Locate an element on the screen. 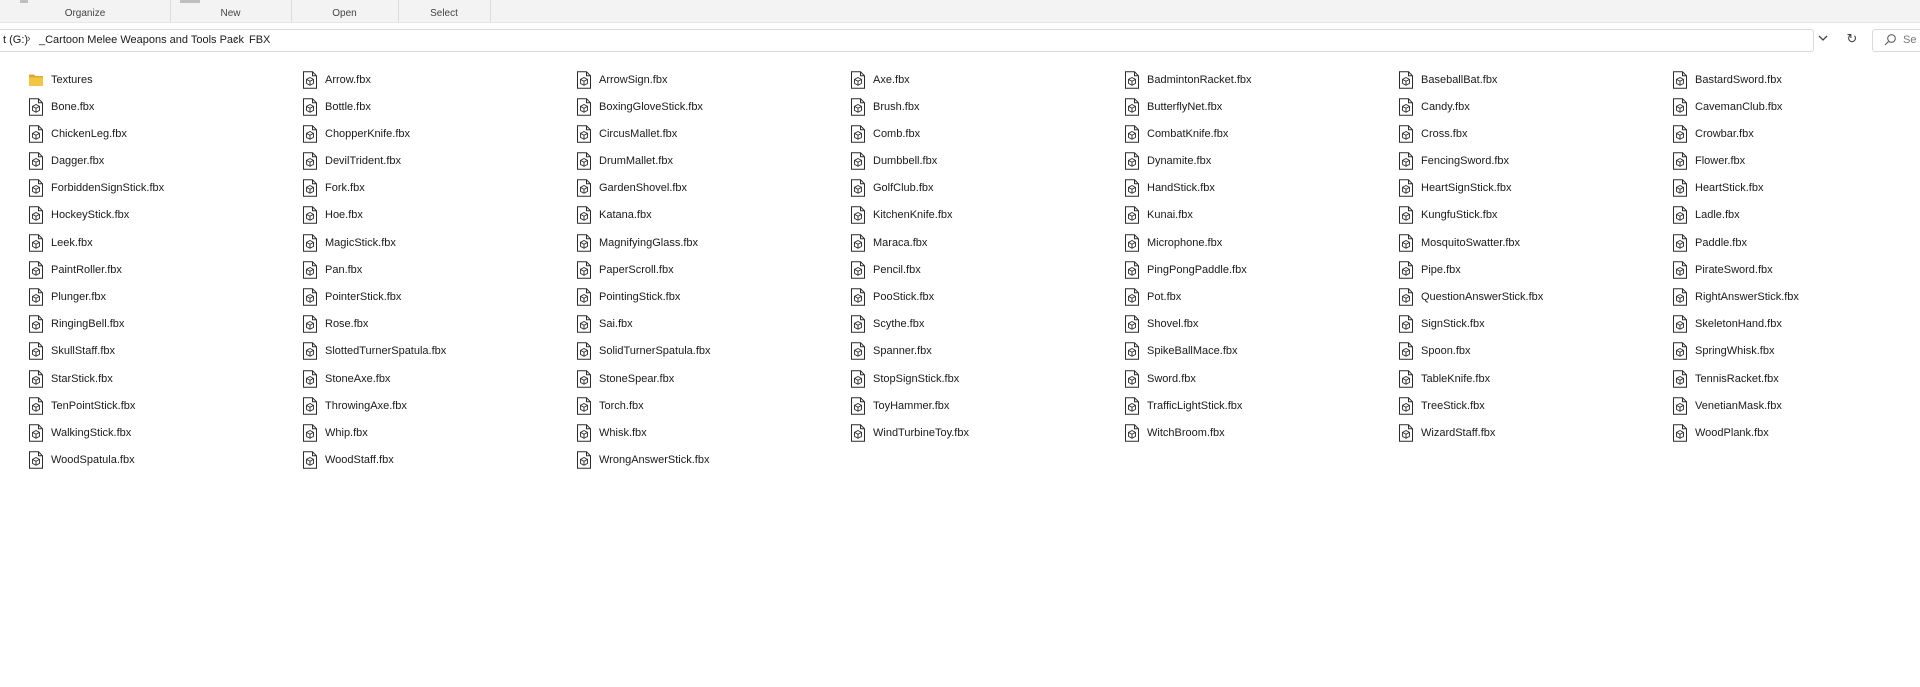 Image resolution: width=1920 pixels, height=687 pixels. file-item: Scythe.fbx is located at coordinates (987, 324).